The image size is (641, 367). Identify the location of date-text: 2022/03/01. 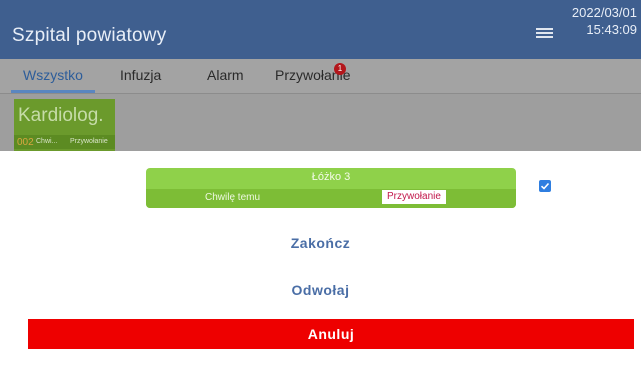
(604, 12).